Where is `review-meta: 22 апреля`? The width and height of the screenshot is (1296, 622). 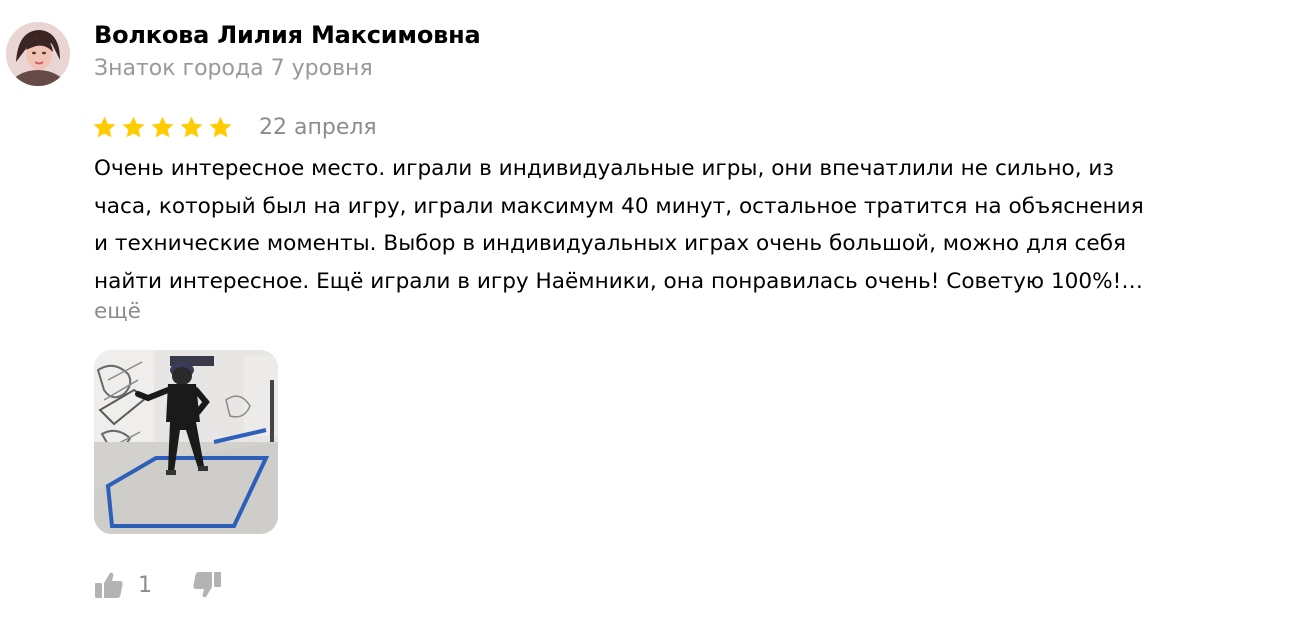
review-meta: 22 апреля is located at coordinates (234, 127).